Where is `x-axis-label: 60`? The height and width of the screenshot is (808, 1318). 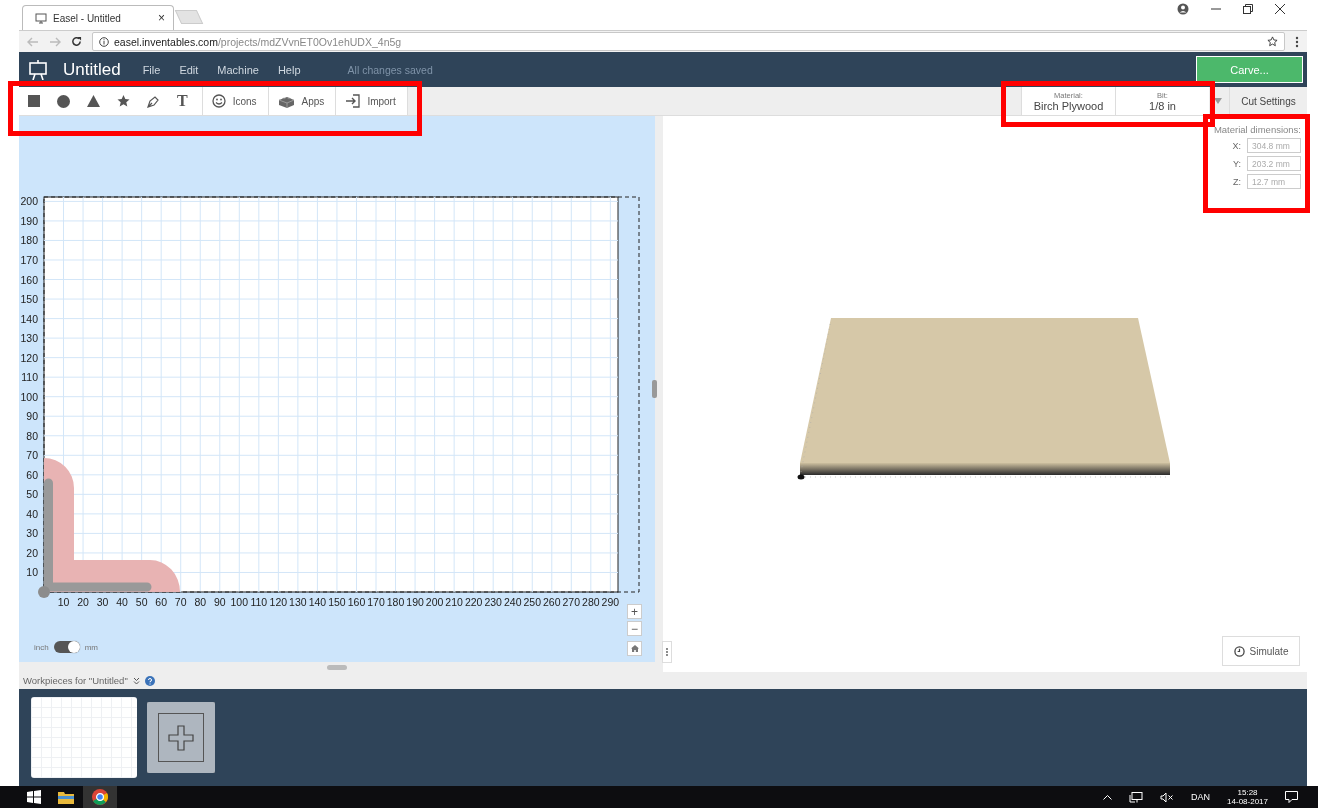
x-axis-label: 60 is located at coordinates (161, 602).